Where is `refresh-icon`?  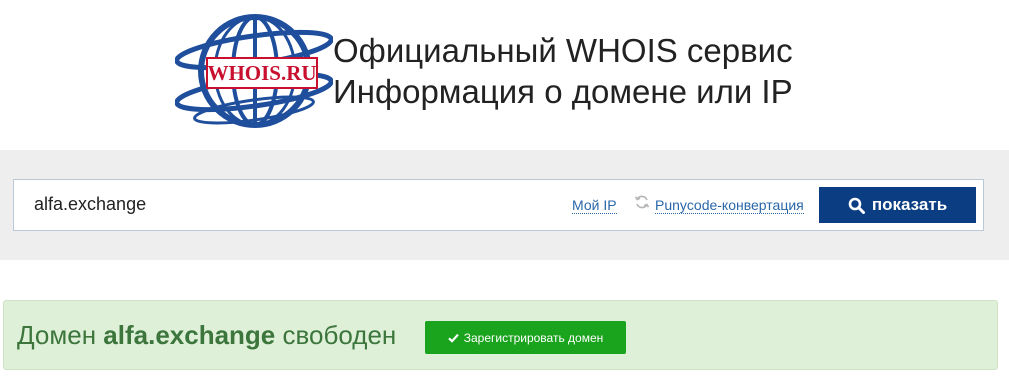 refresh-icon is located at coordinates (642, 202).